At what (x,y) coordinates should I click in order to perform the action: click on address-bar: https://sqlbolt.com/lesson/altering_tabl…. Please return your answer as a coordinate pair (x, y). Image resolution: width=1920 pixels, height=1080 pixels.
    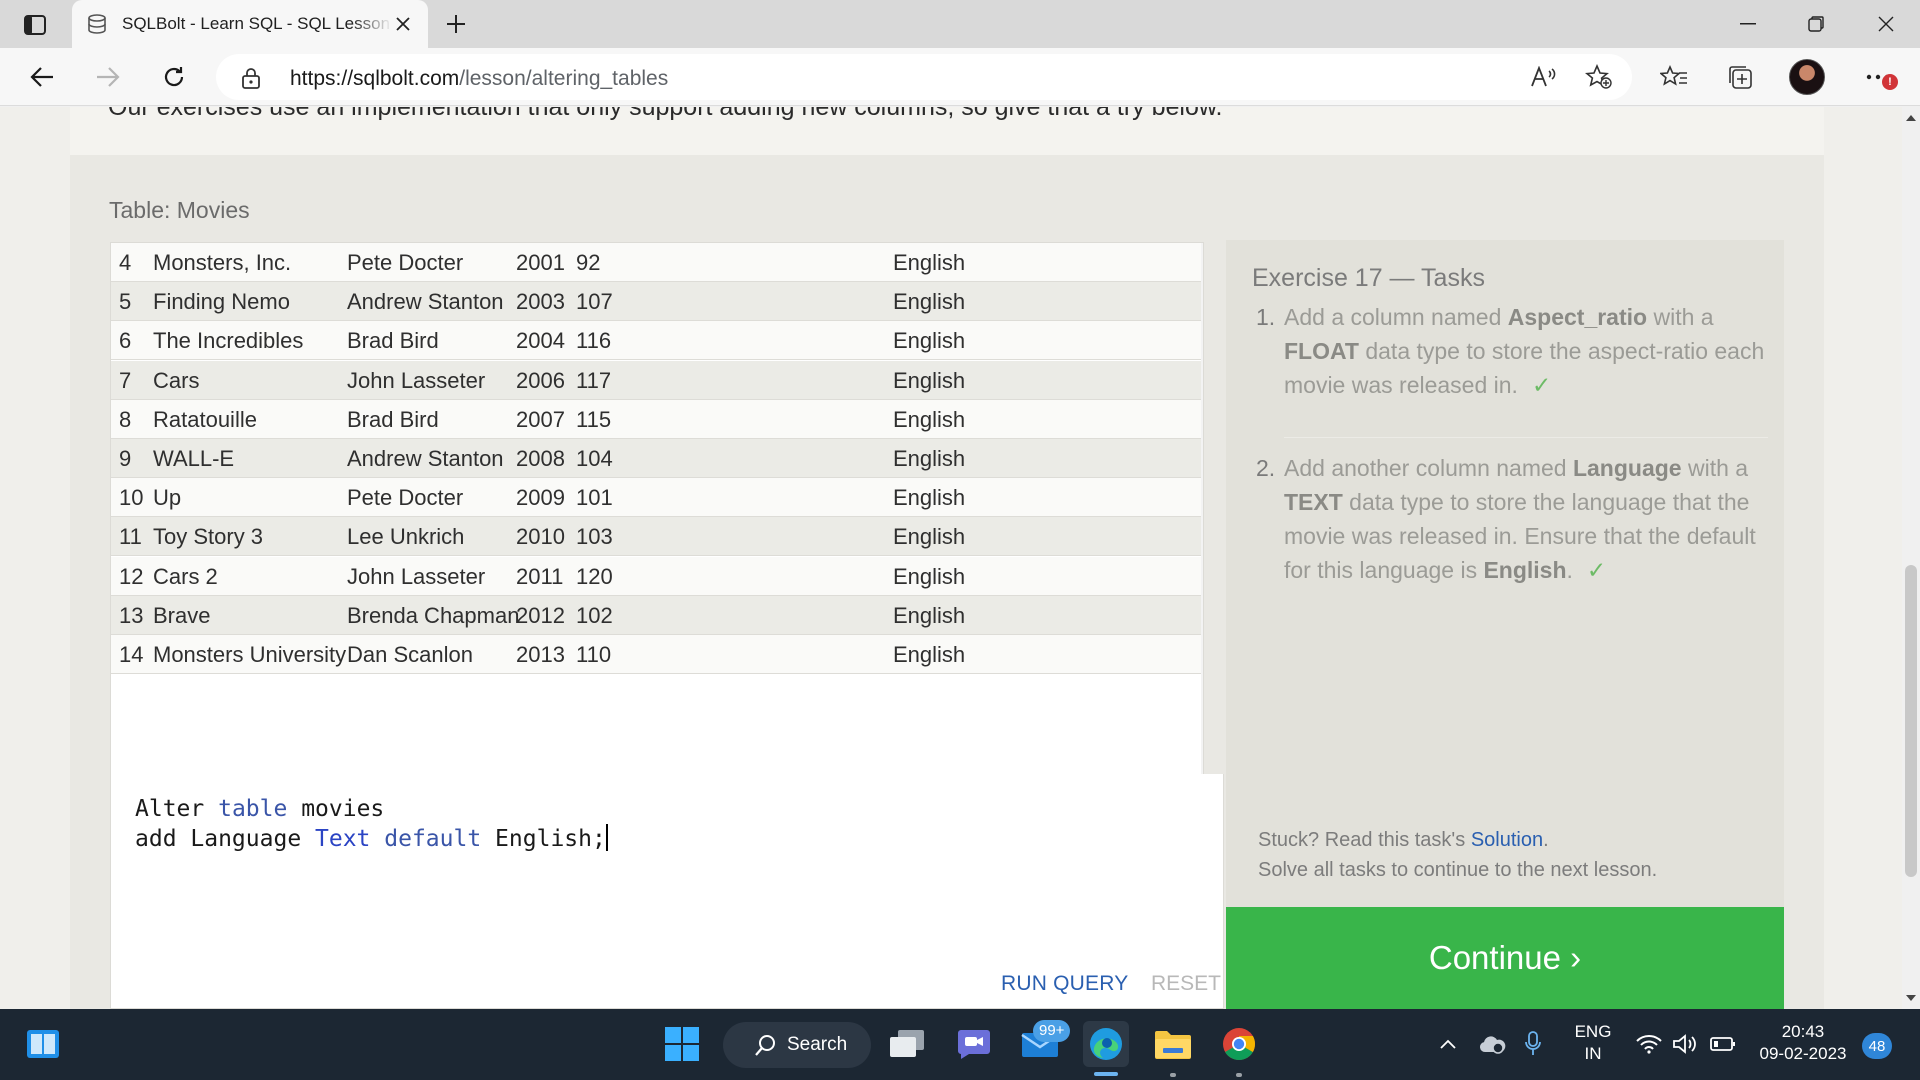
    Looking at the image, I should click on (924, 77).